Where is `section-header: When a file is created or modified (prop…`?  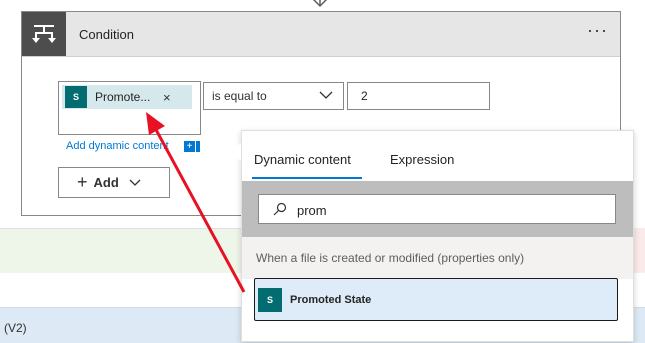 section-header: When a file is created or modified (prop… is located at coordinates (437, 258).